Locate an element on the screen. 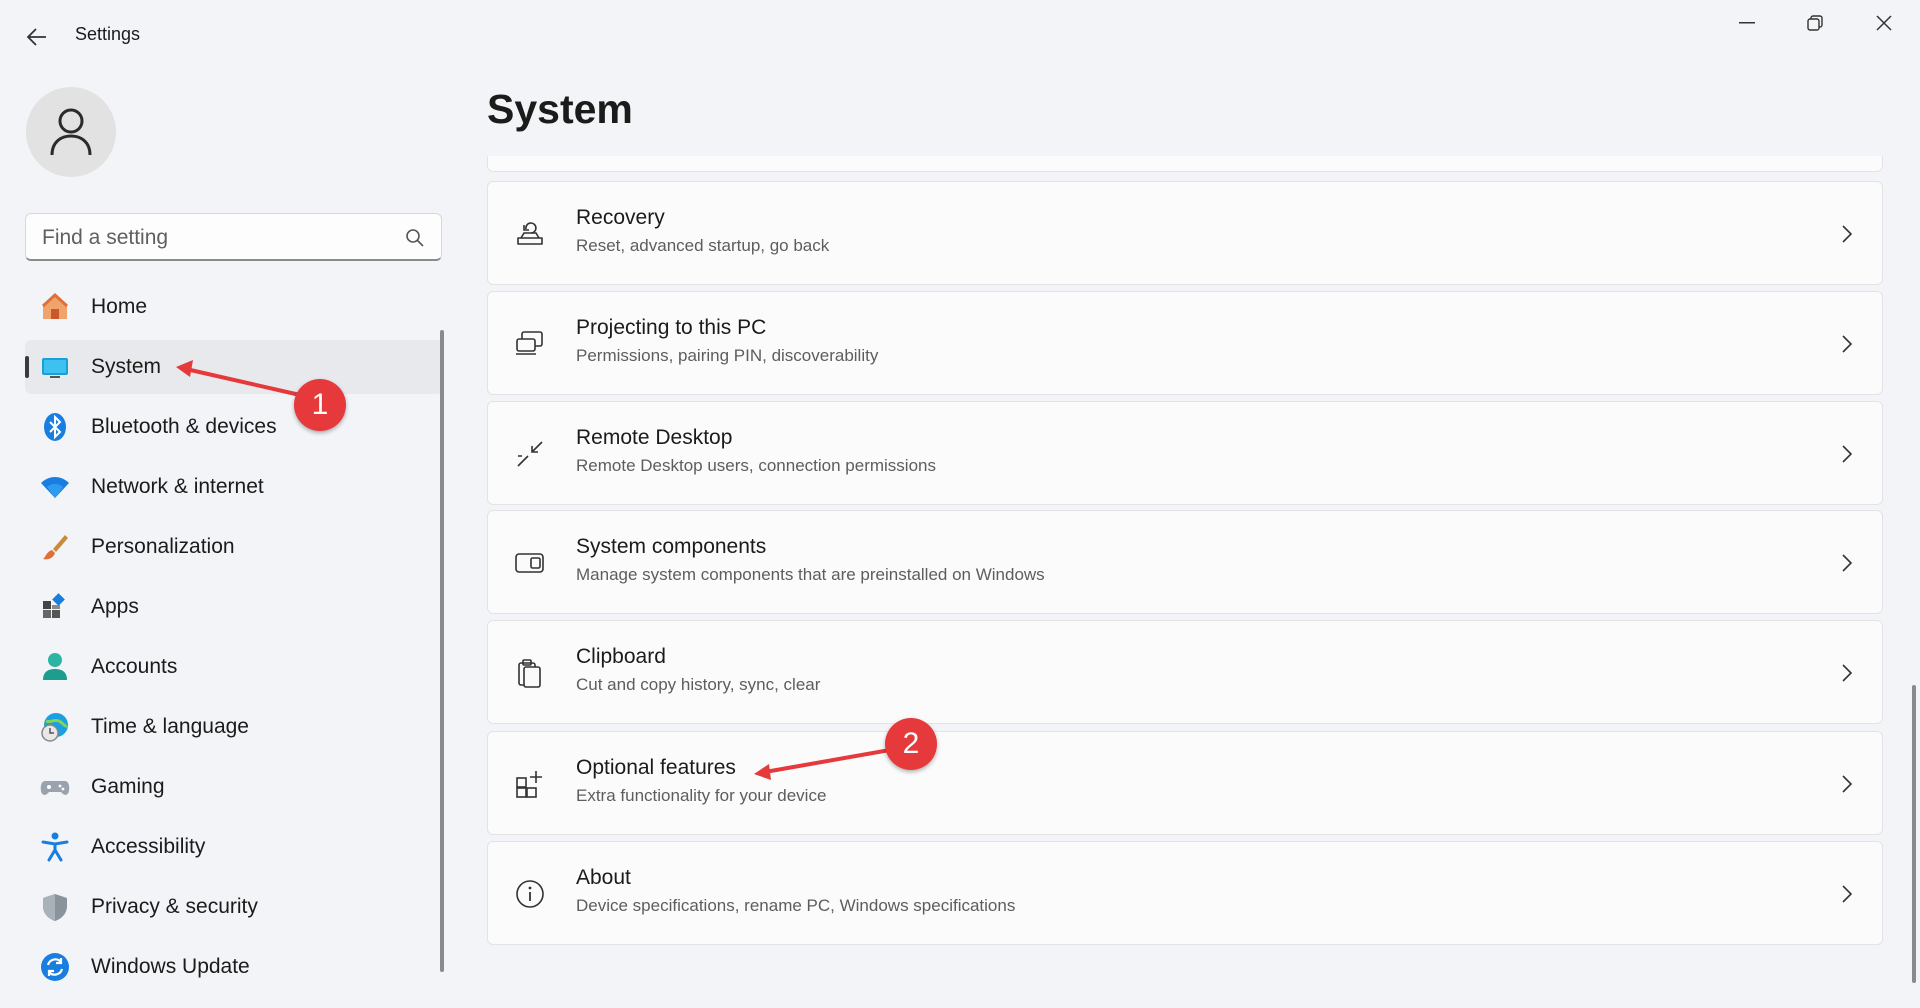 The image size is (1920, 1008). card-title: Projecting to this PC is located at coordinates (671, 327).